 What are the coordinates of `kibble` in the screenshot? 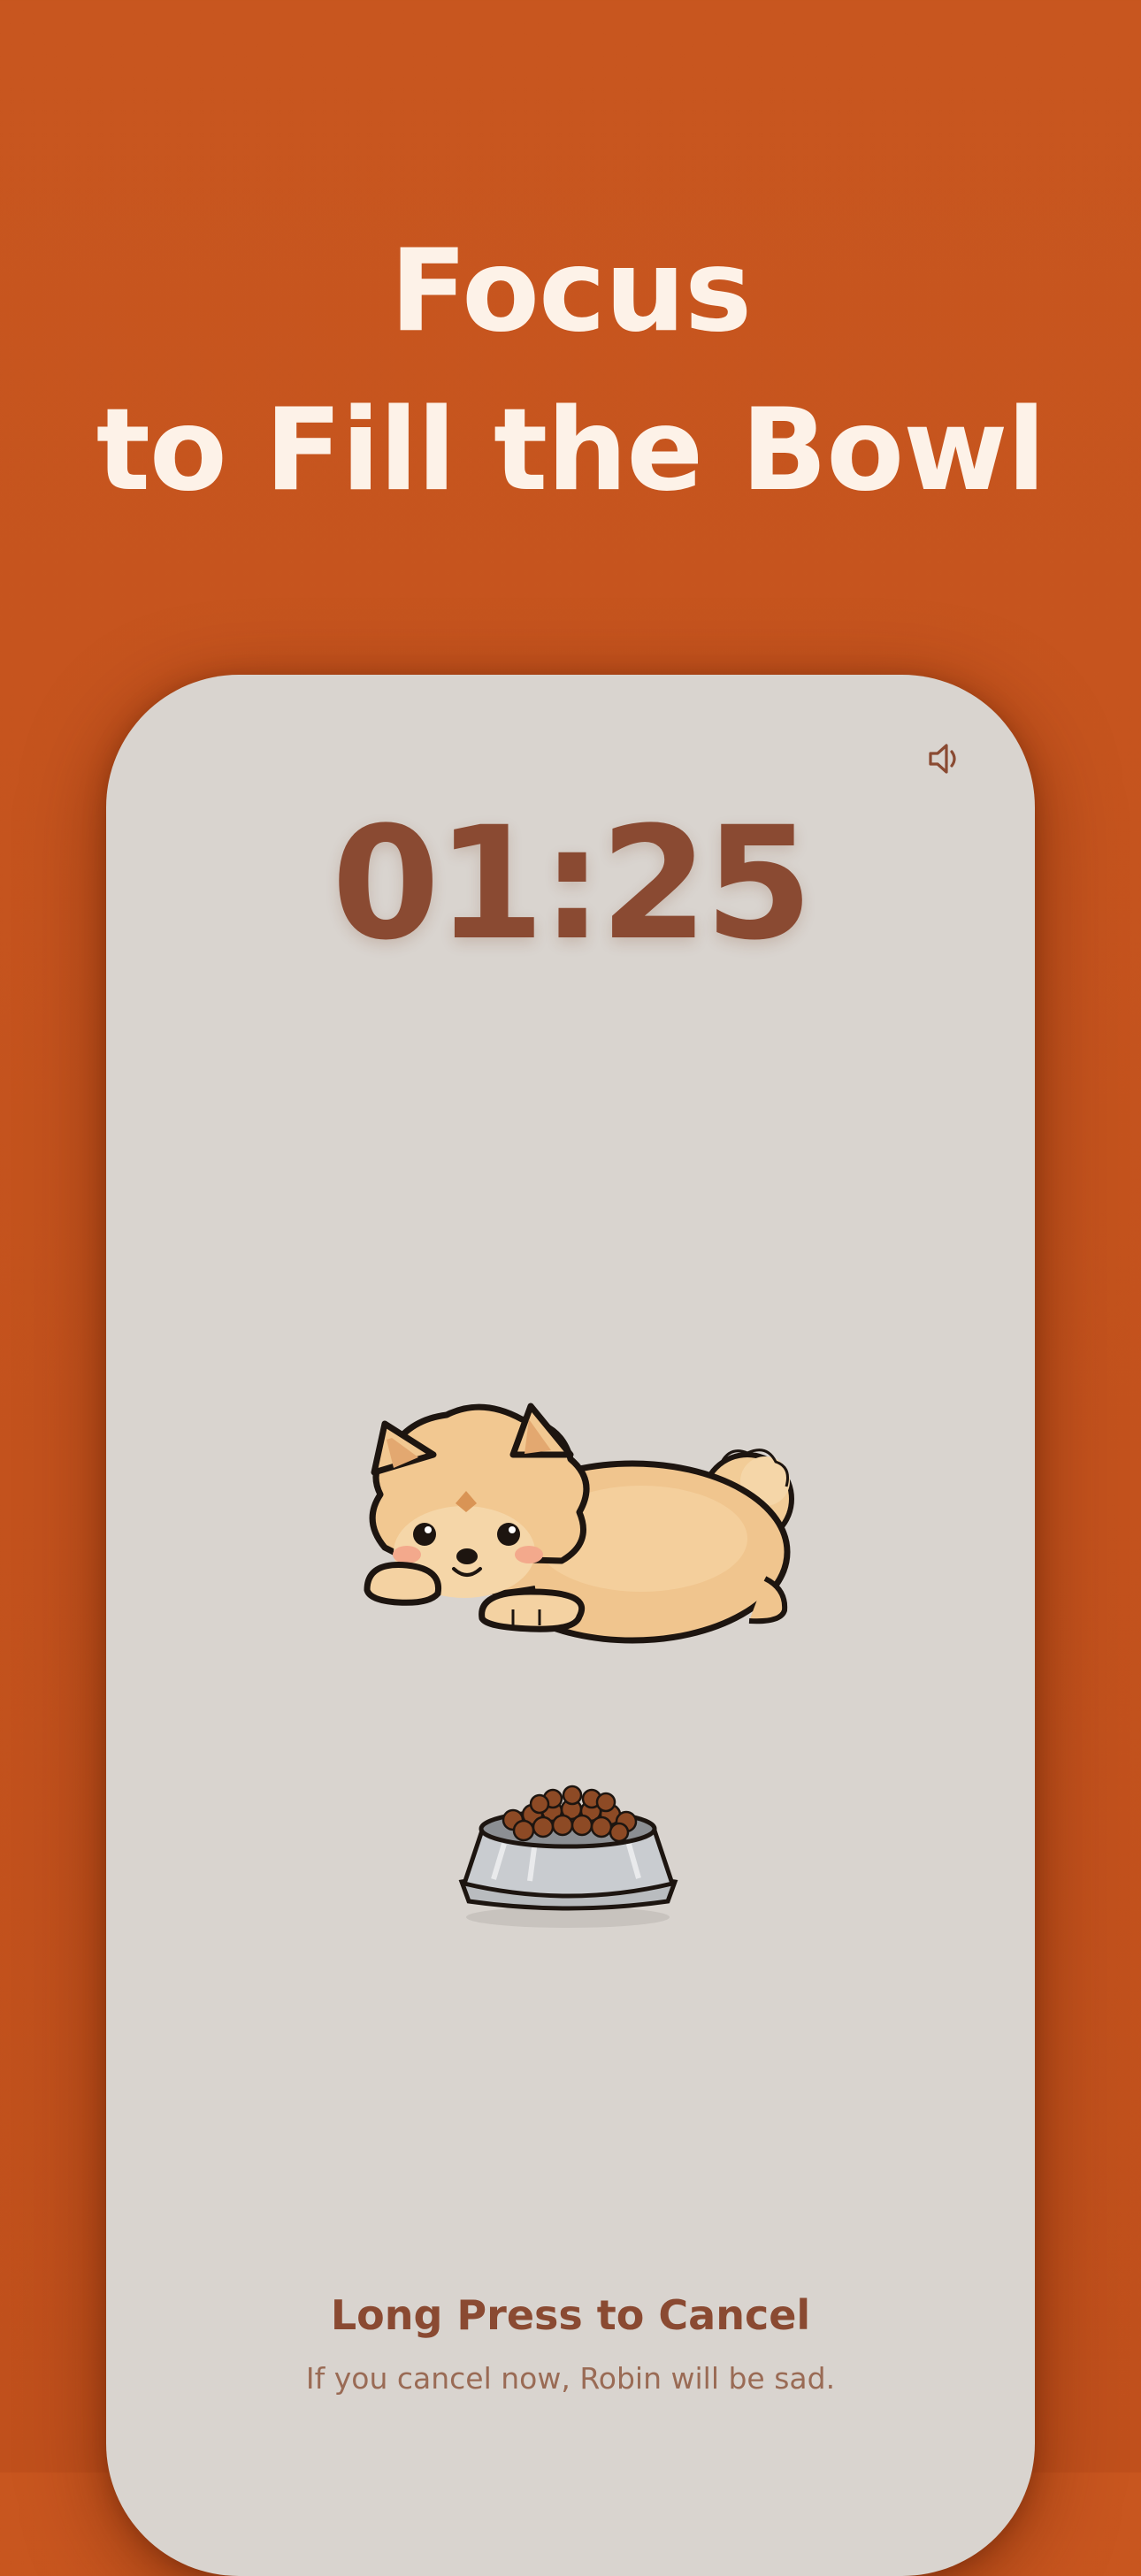 It's located at (570, 1814).